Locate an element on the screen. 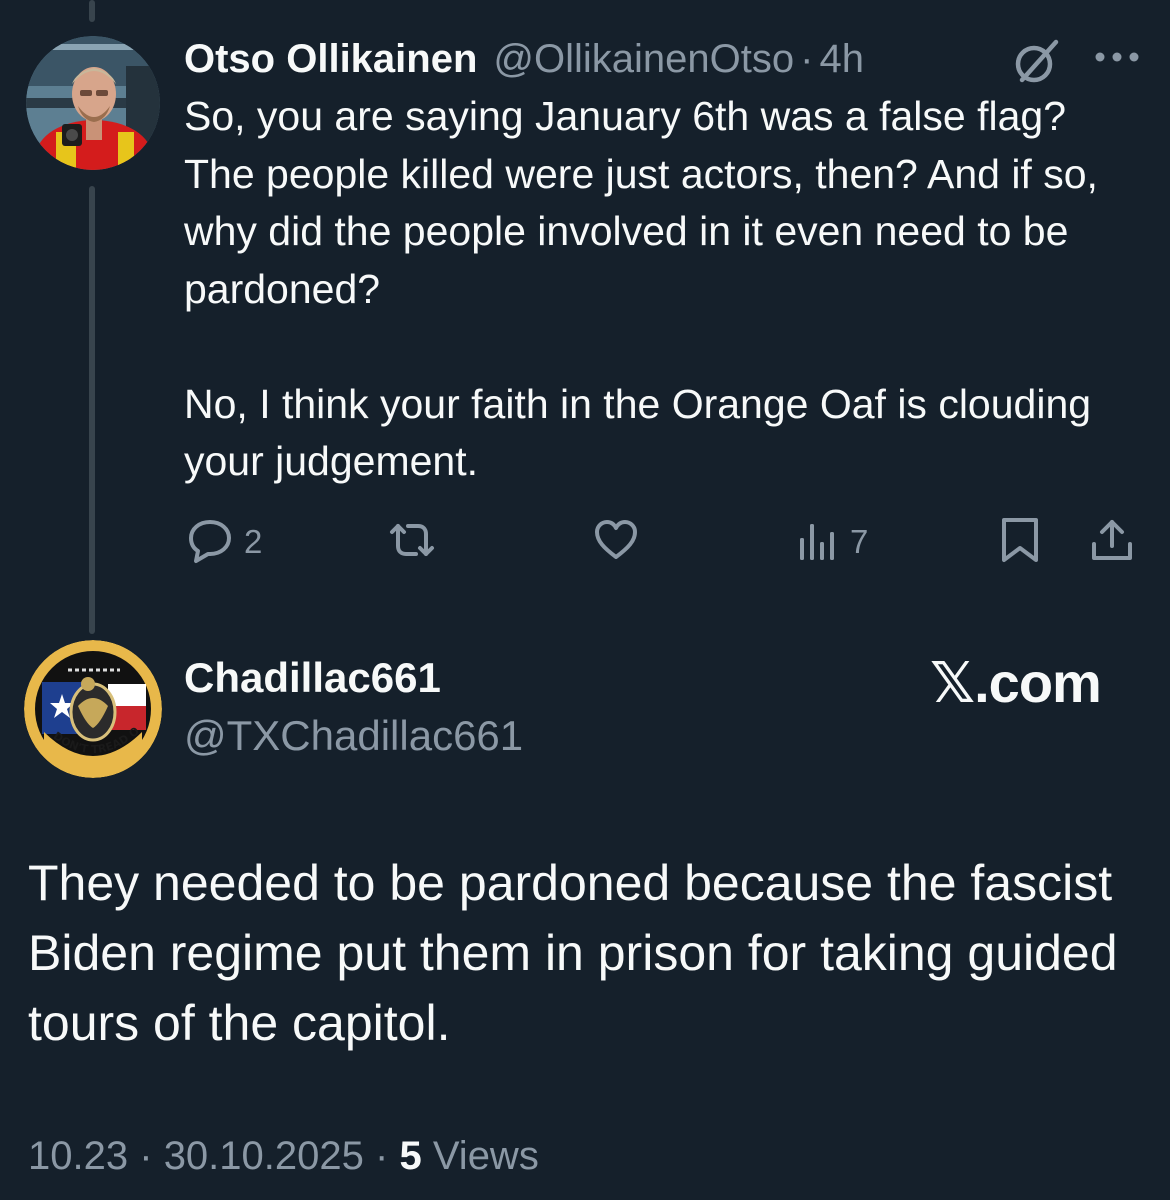 The width and height of the screenshot is (1170, 1200). views-count: 7 is located at coordinates (859, 541).